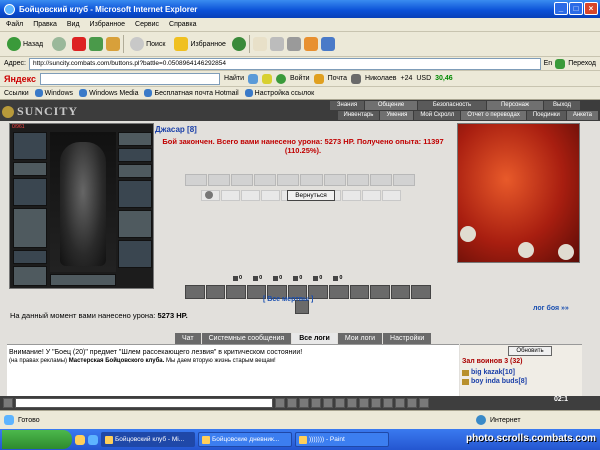 The image size is (600, 450). I want to click on tab-chat: Чат, so click(188, 338).